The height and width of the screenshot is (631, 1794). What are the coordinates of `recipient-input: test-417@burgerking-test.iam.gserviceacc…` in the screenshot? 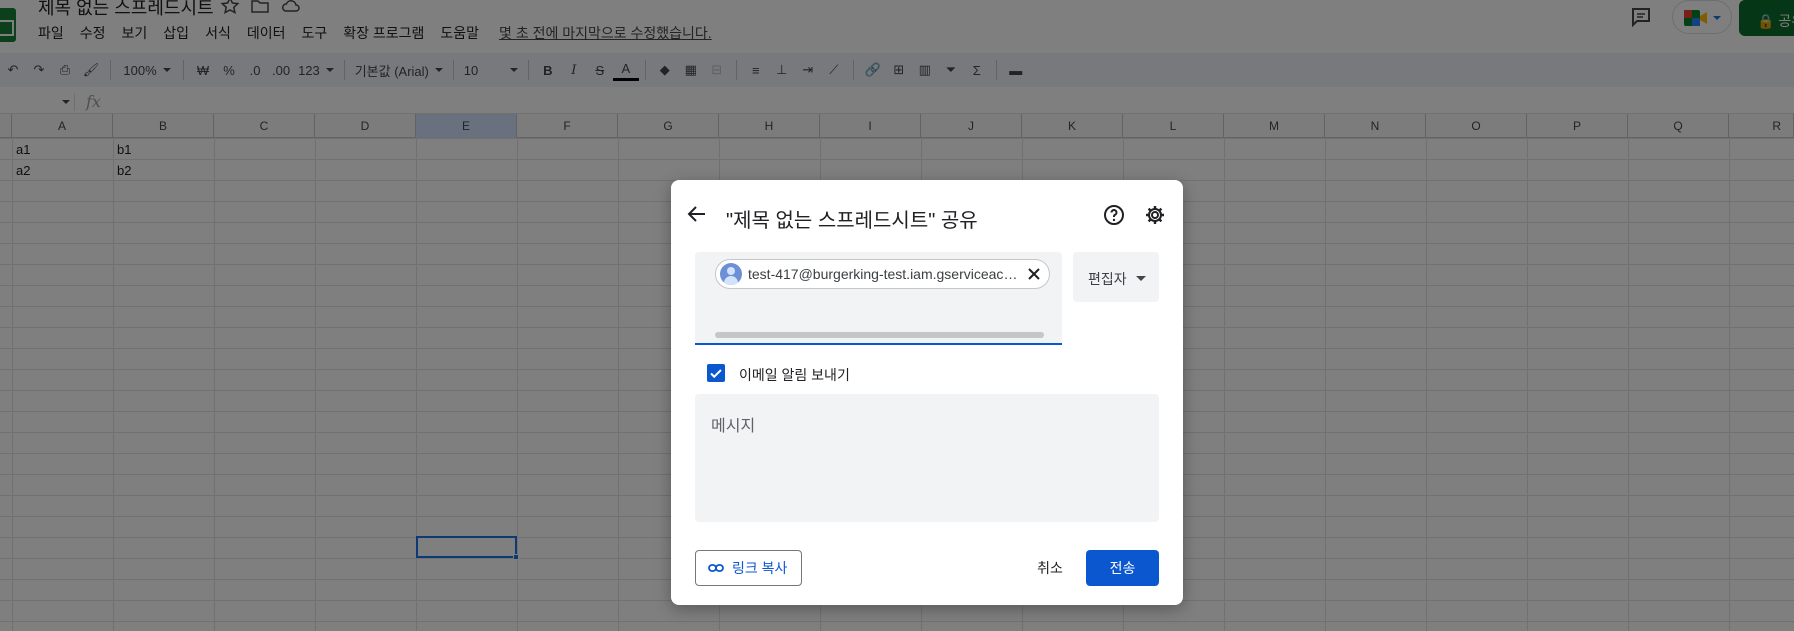 It's located at (878, 298).